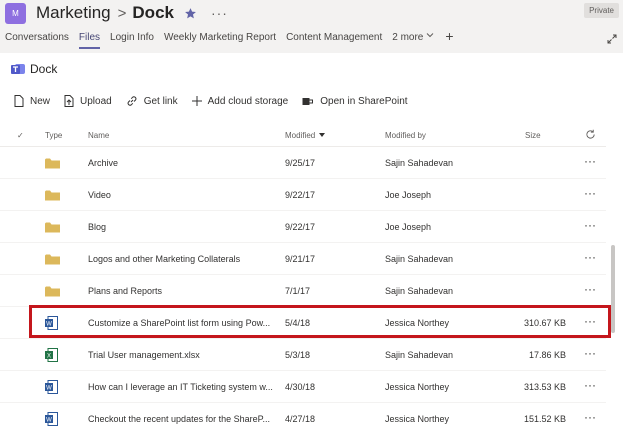 Image resolution: width=623 pixels, height=444 pixels. Describe the element at coordinates (248, 101) in the screenshot. I see `add-cloud-storage-label: Add cloud storage` at that location.